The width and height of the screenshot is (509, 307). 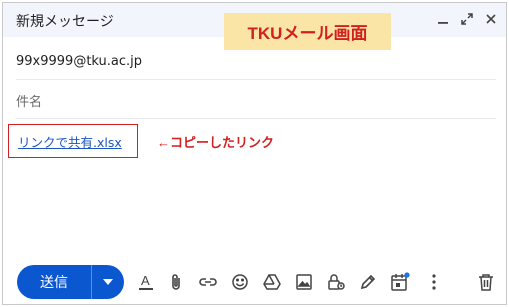 What do you see at coordinates (443, 19) in the screenshot?
I see `minimize-icon` at bounding box center [443, 19].